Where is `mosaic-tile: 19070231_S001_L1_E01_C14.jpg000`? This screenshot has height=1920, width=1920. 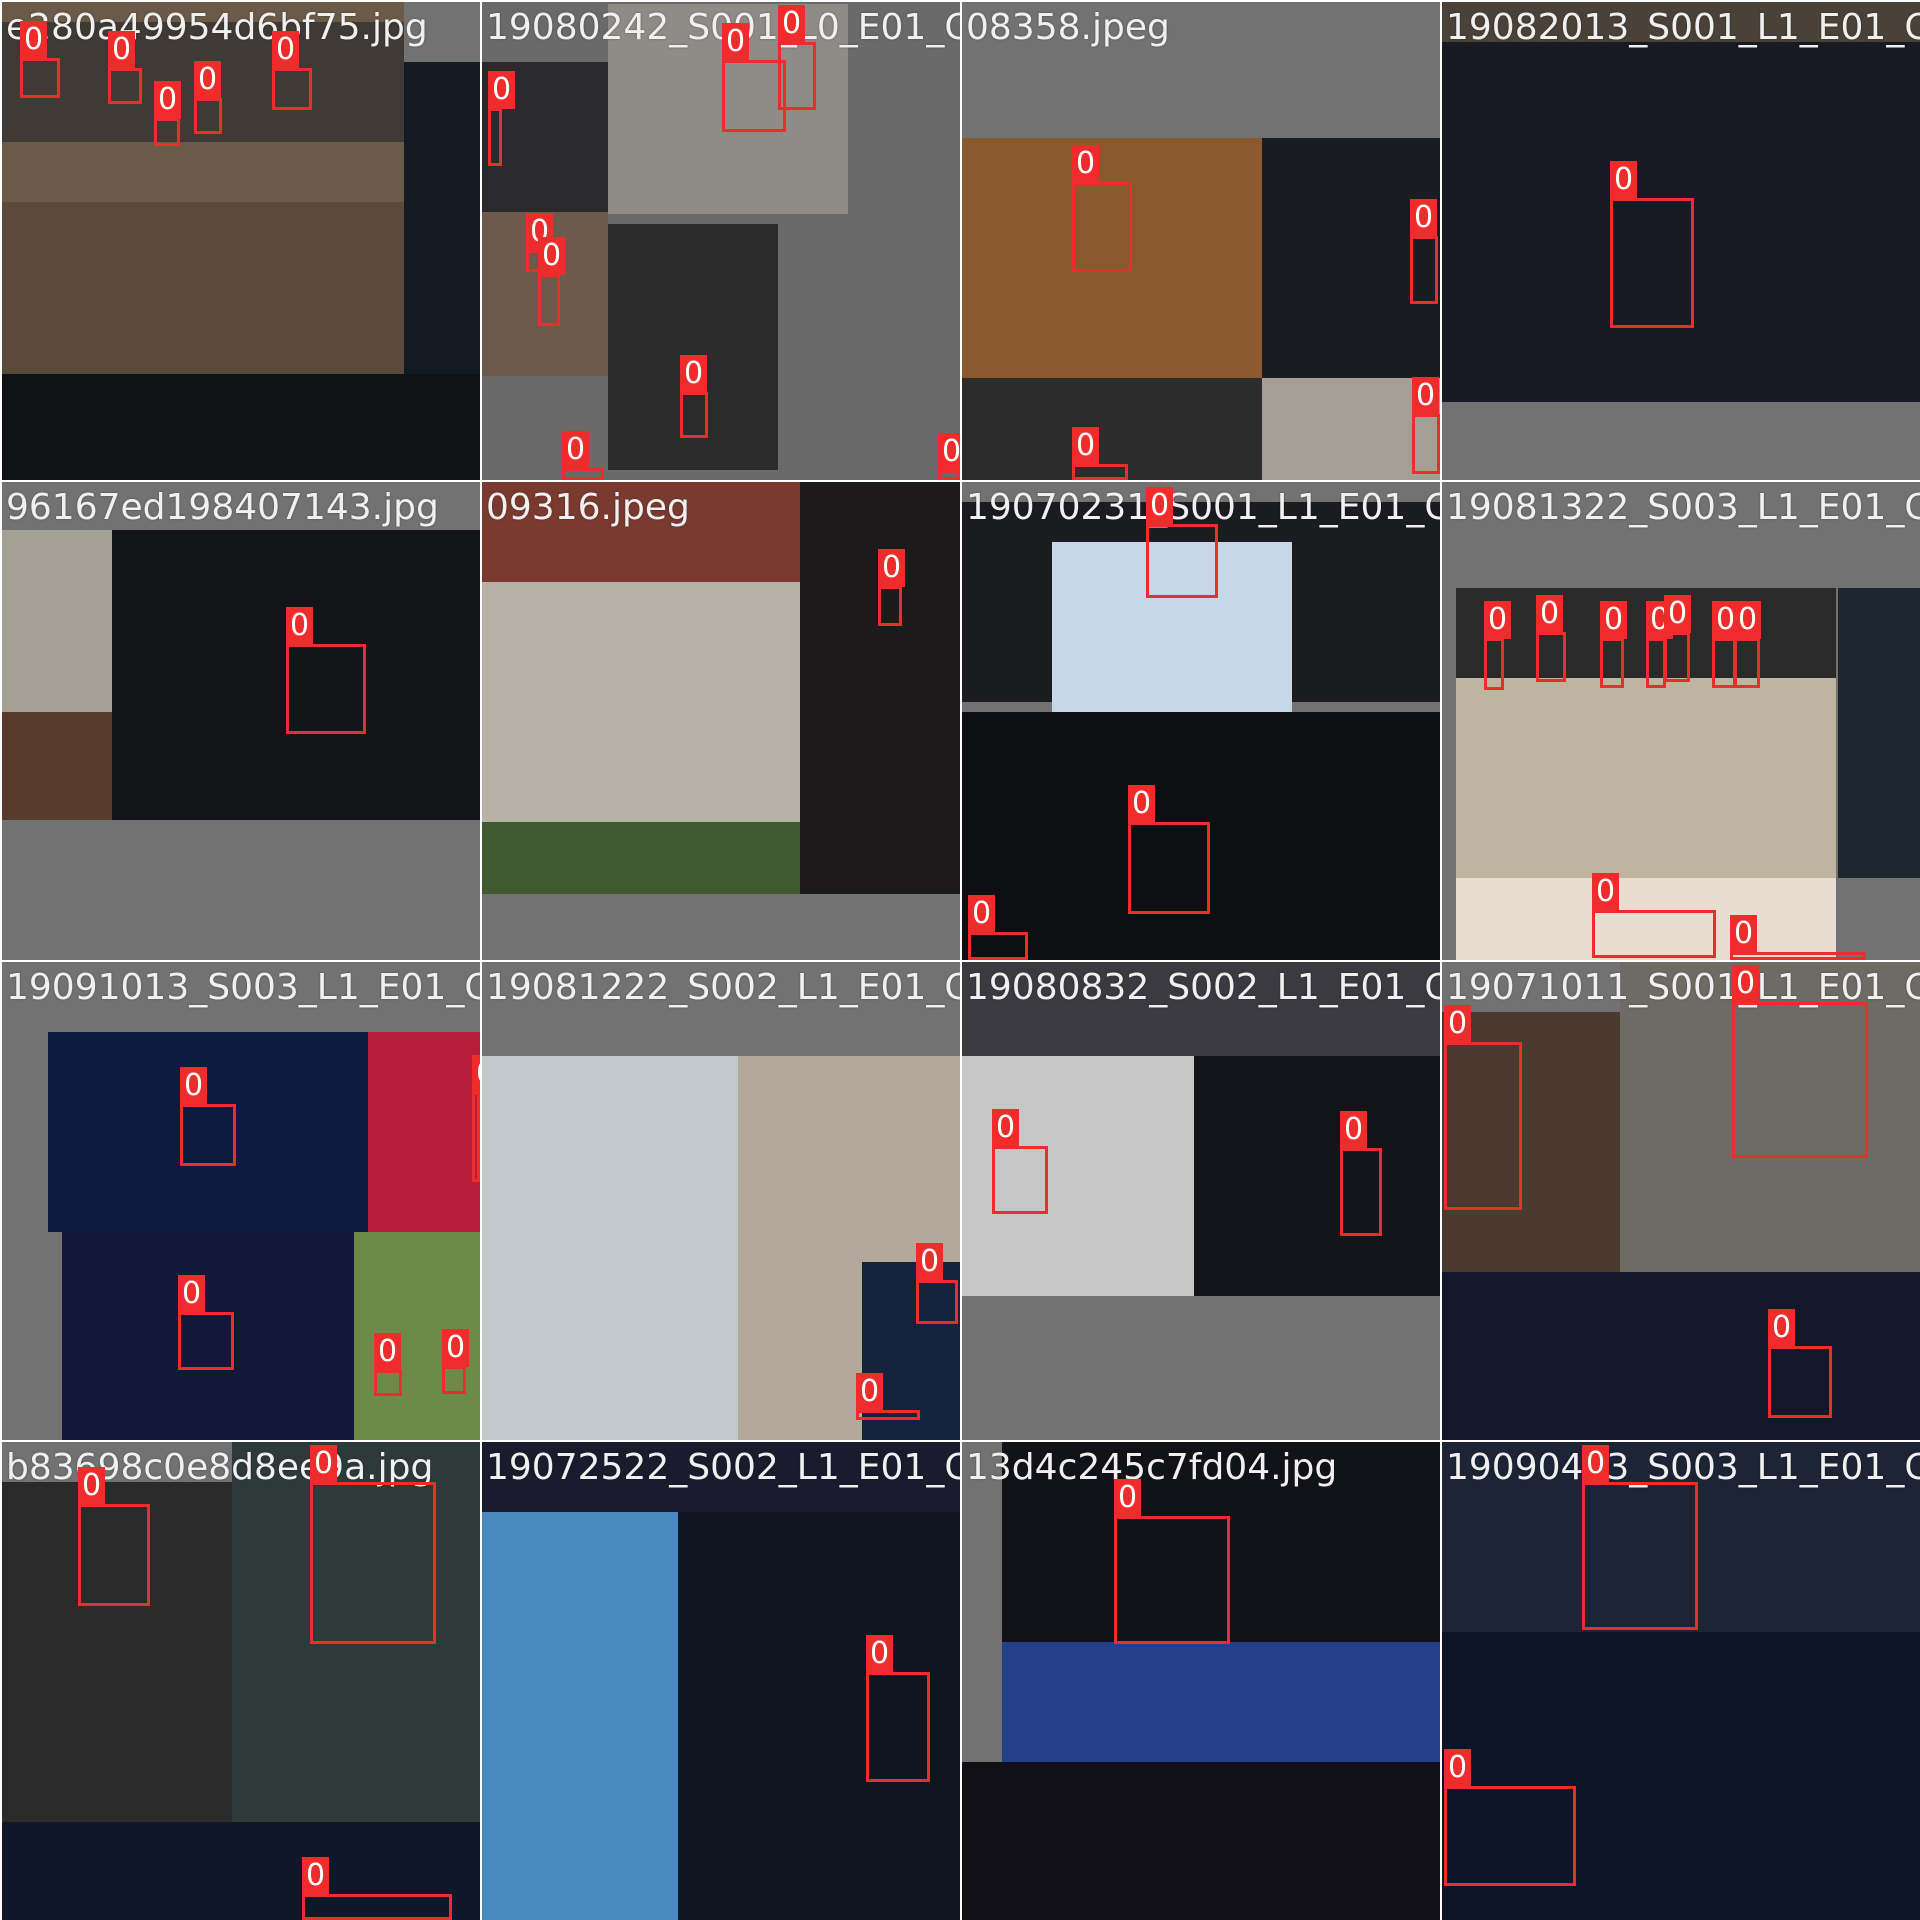 mosaic-tile: 19070231_S001_L1_E01_C14.jpg000 is located at coordinates (1201, 721).